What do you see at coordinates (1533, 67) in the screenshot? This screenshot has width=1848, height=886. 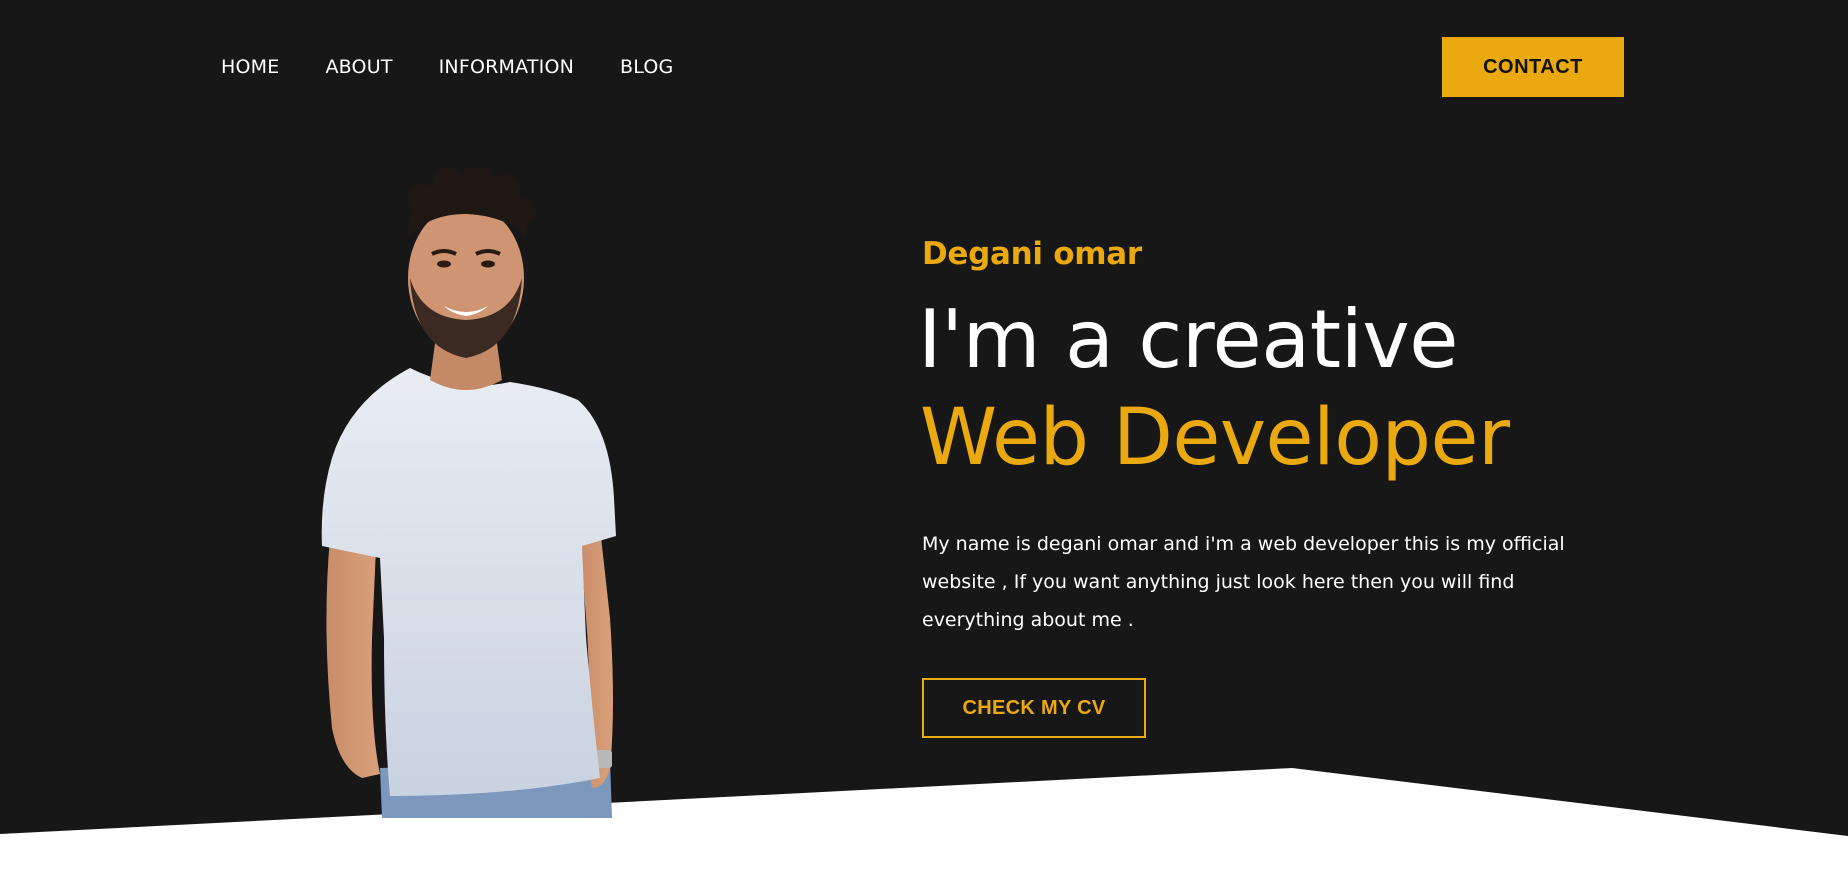 I see `contact-button: CONTACT` at bounding box center [1533, 67].